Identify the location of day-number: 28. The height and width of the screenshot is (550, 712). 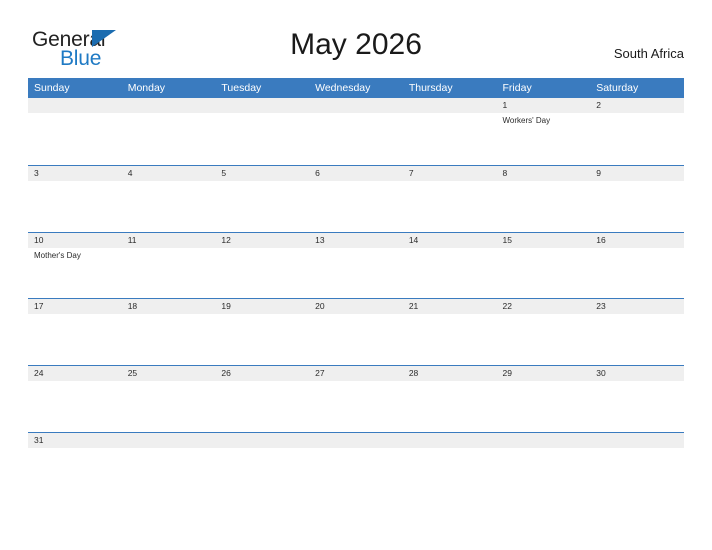
(450, 373).